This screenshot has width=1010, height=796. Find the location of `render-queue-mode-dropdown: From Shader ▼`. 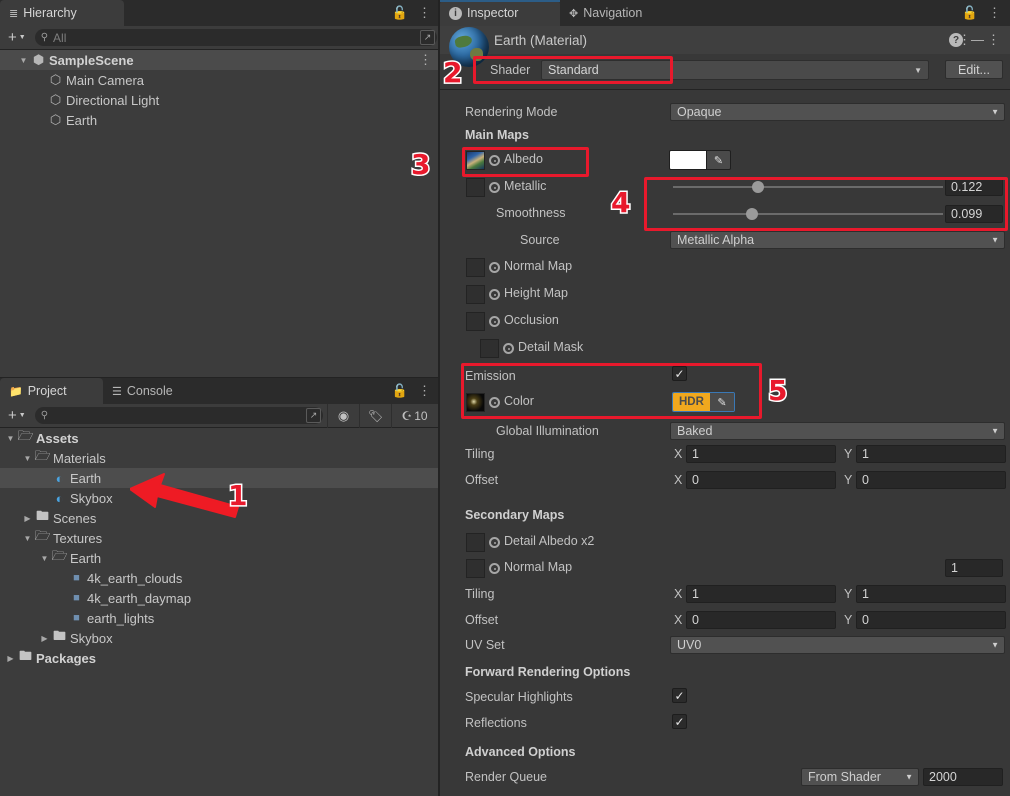

render-queue-mode-dropdown: From Shader ▼ is located at coordinates (860, 777).